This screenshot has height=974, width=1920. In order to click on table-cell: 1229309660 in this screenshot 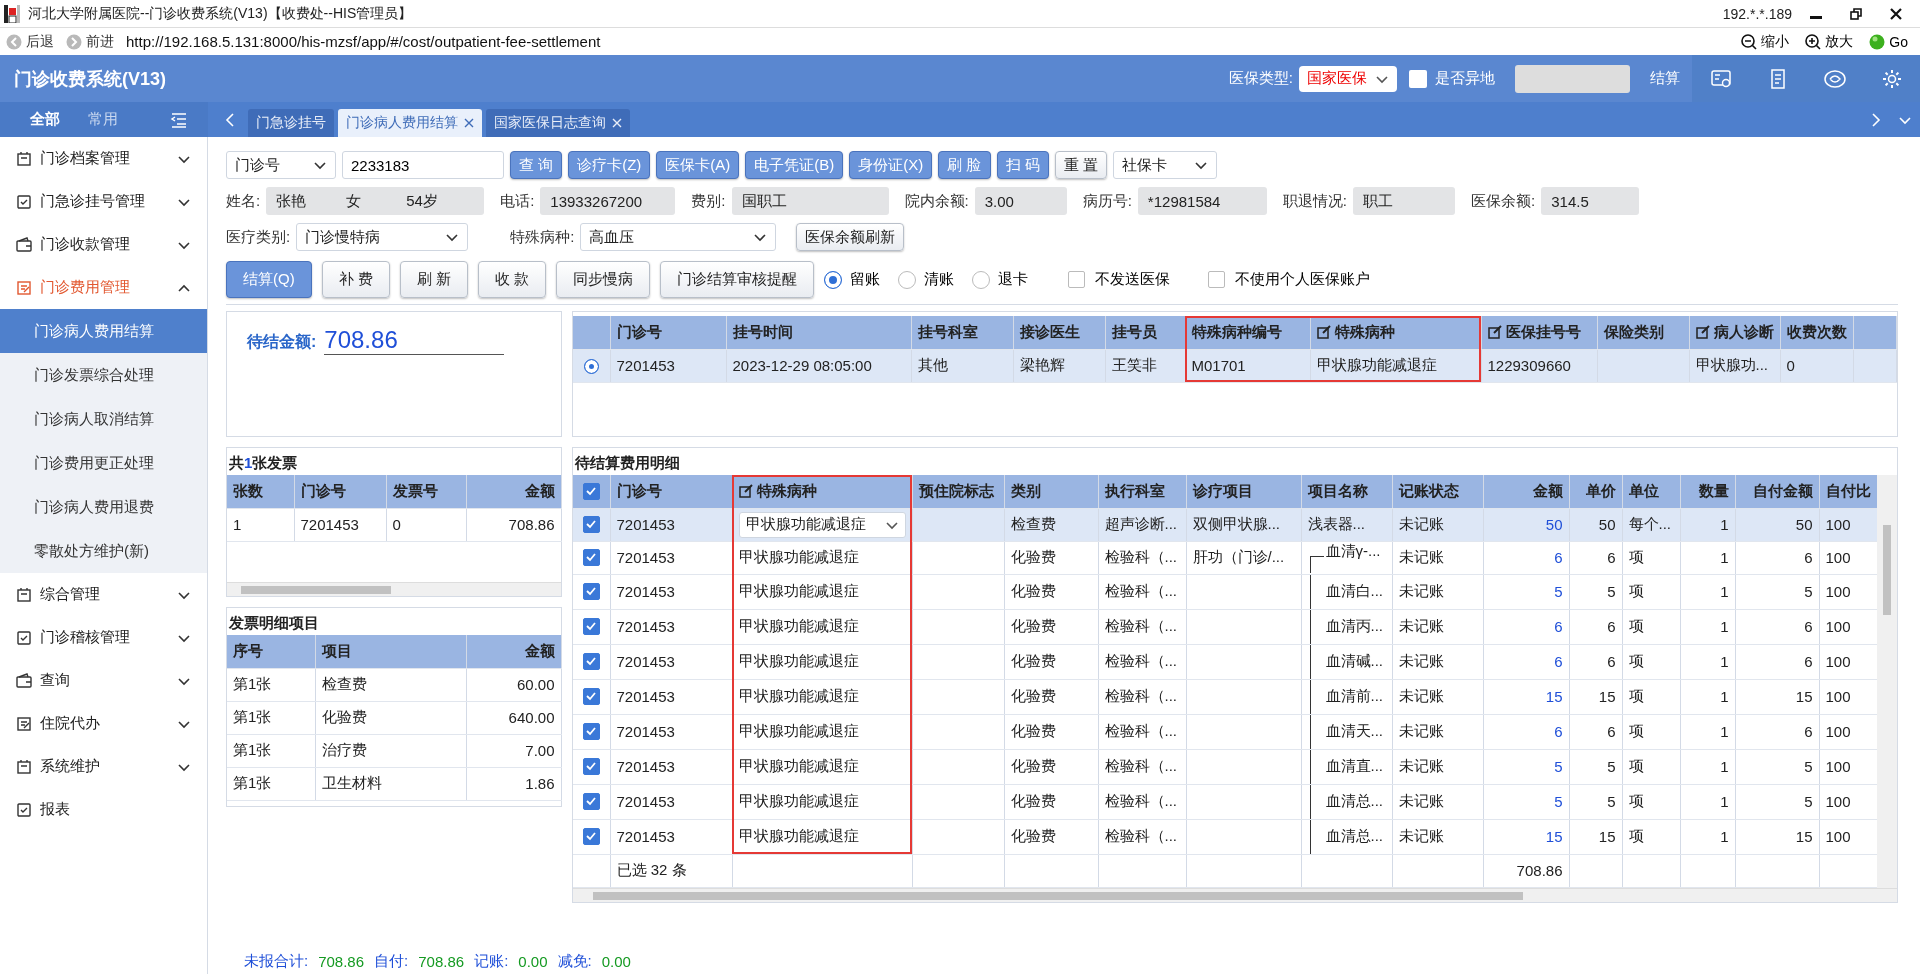, I will do `click(1539, 365)`.